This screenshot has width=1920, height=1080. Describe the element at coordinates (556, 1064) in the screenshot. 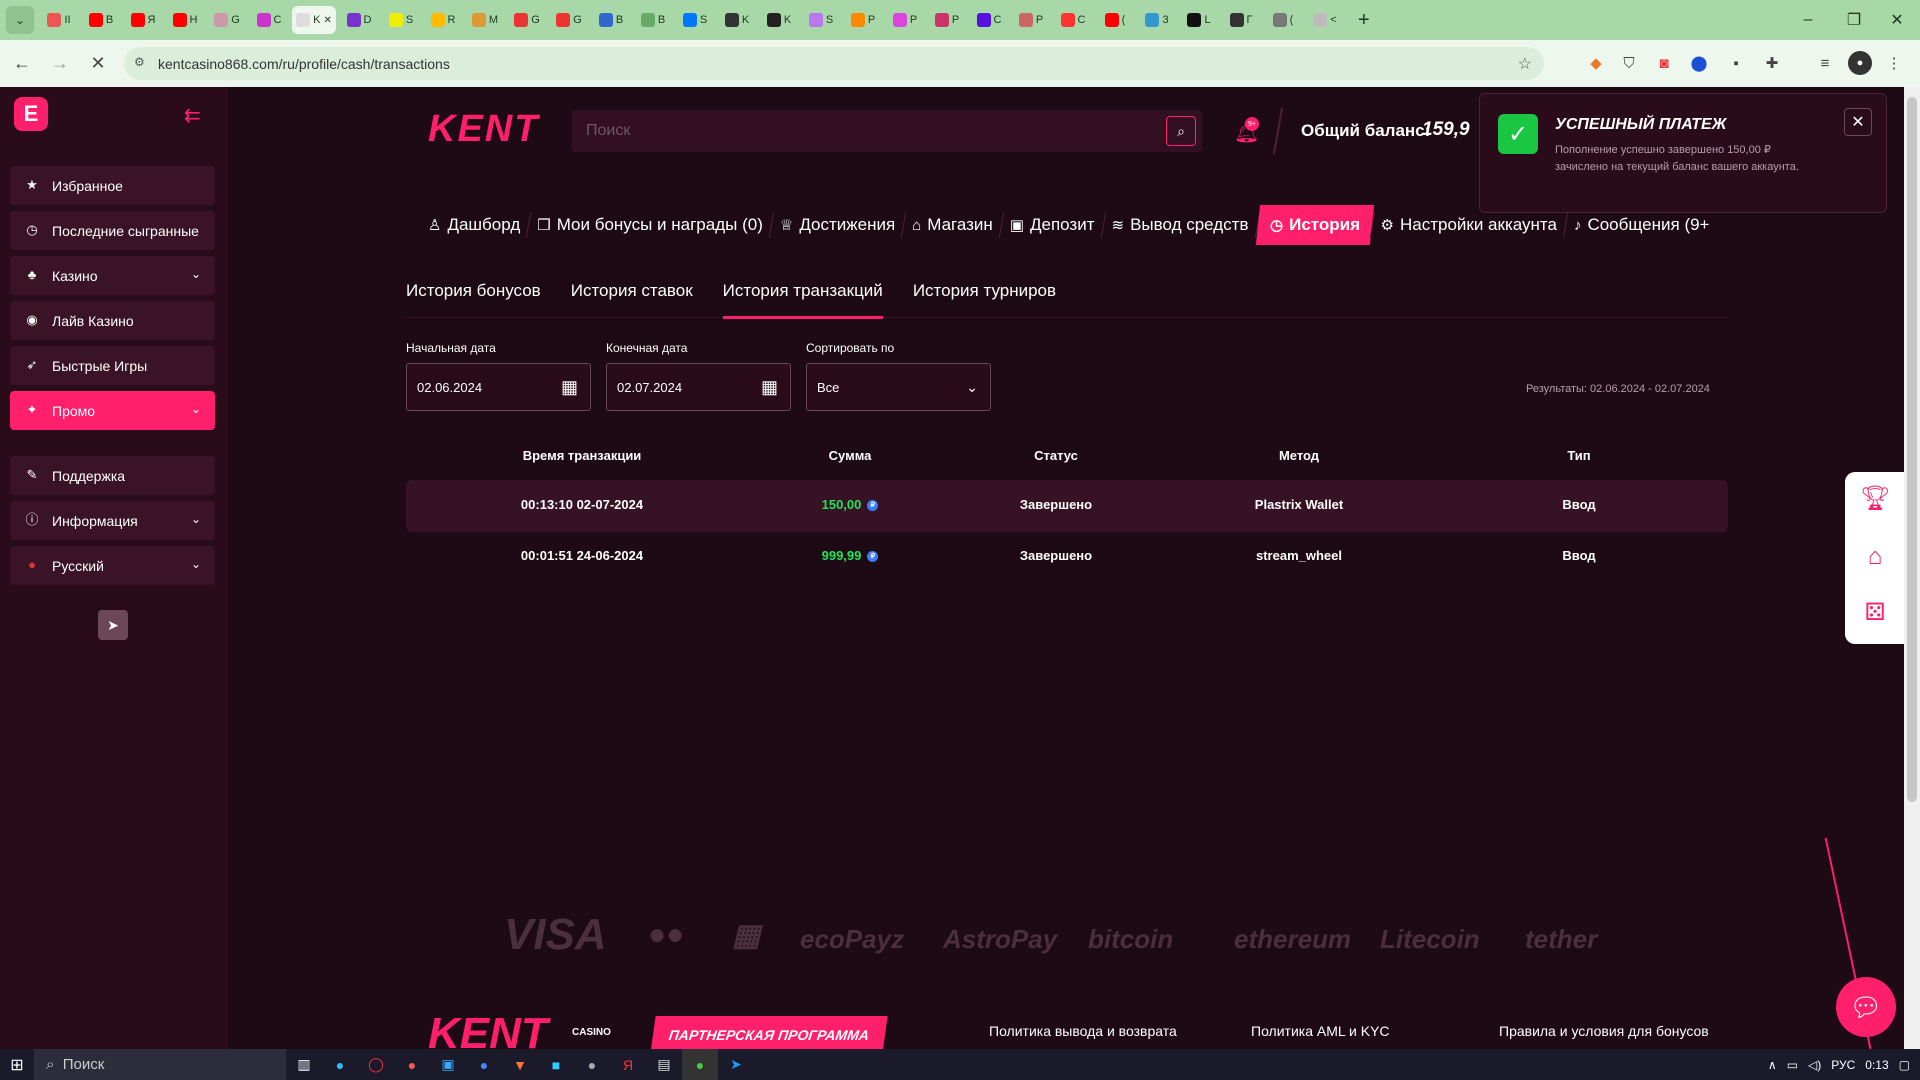

I see `app-icon: ■` at that location.